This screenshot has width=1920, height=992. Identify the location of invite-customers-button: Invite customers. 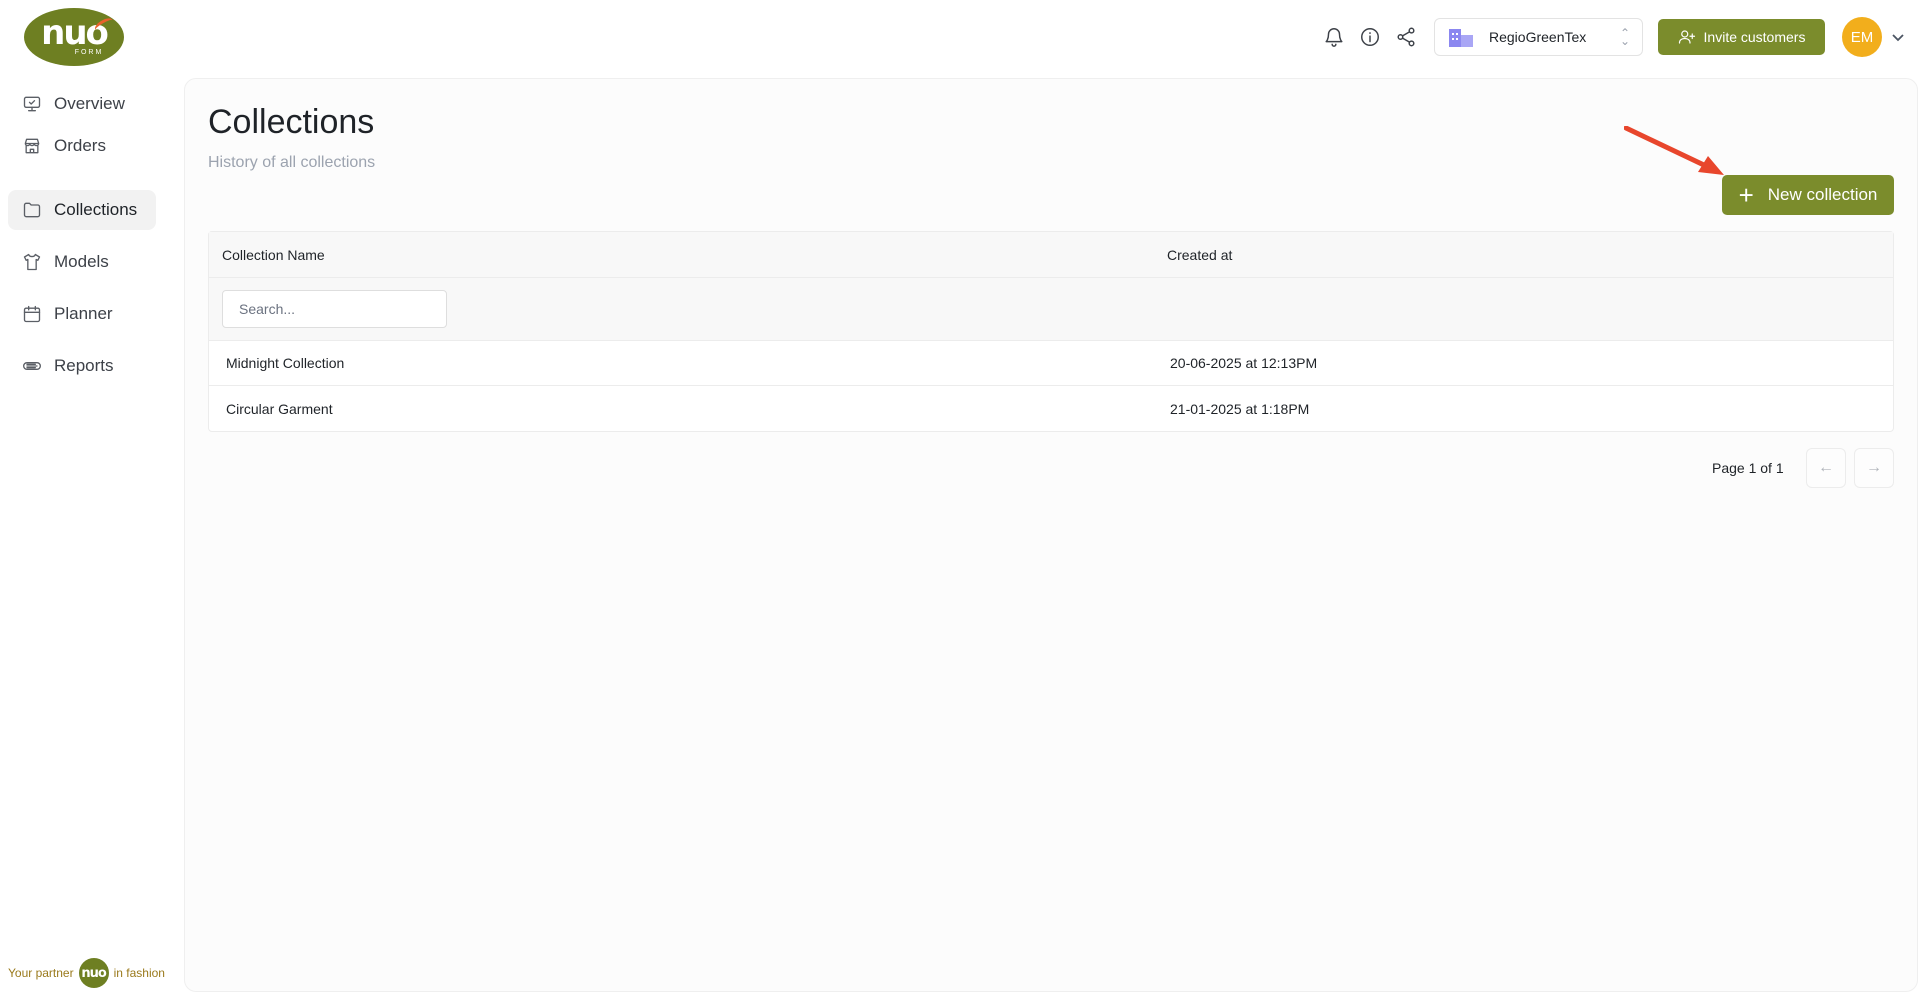
(1741, 37).